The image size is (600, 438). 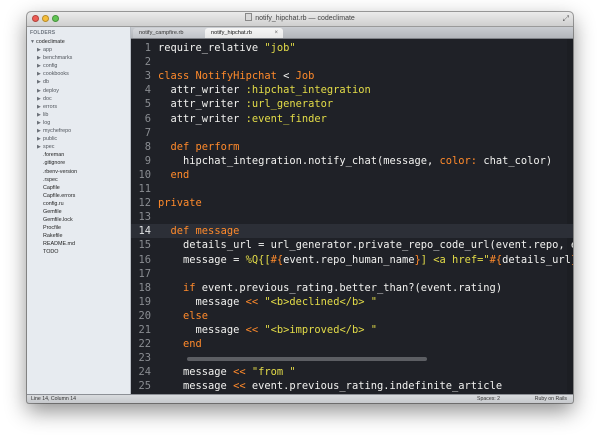 What do you see at coordinates (78, 66) in the screenshot?
I see `sidebar-folder-config: ▶ config` at bounding box center [78, 66].